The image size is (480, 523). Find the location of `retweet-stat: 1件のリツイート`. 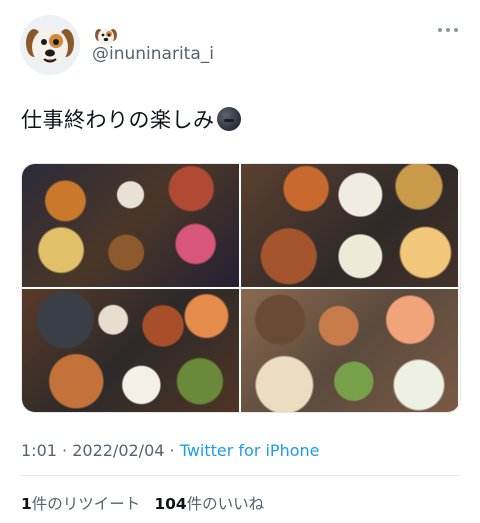

retweet-stat: 1件のリツイート is located at coordinates (80, 504).